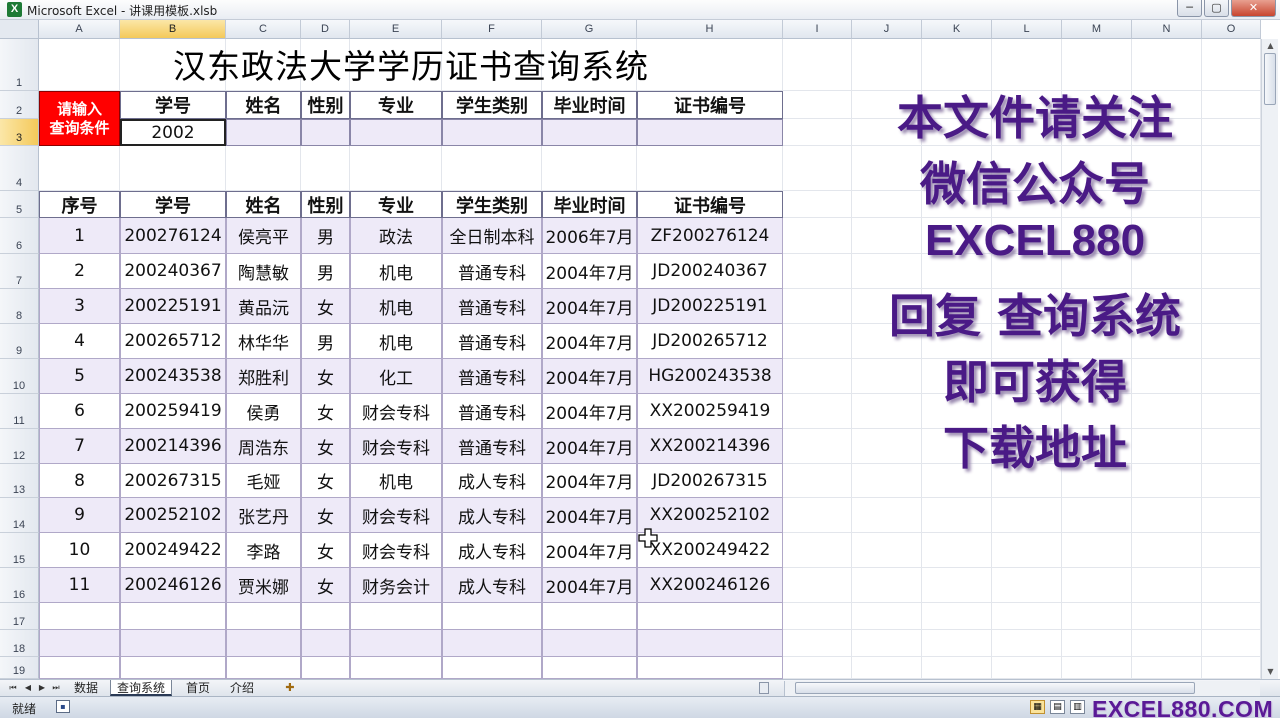 The image size is (1280, 718). What do you see at coordinates (1270, 46) in the screenshot?
I see `scroll-up-arrow-icon: ▲` at bounding box center [1270, 46].